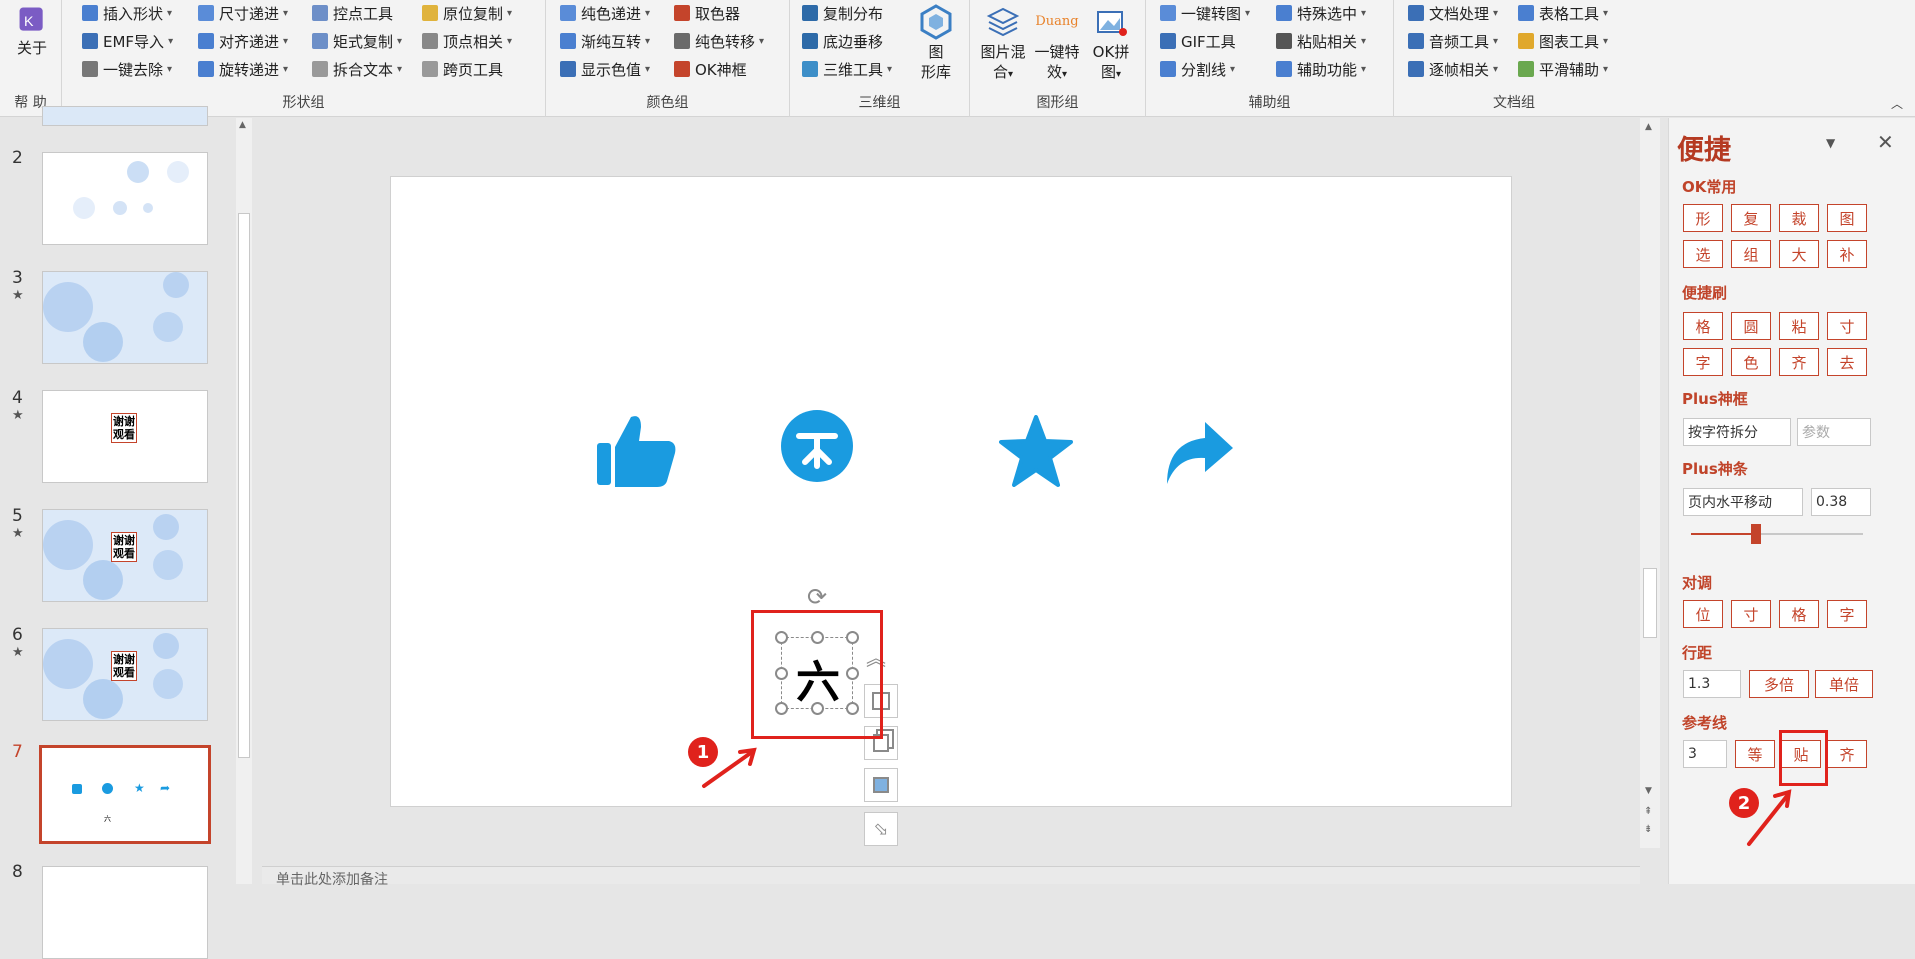 This screenshot has height=959, width=1915. What do you see at coordinates (125, 436) in the screenshot?
I see `slide-thumb-4: 谢谢 观看` at bounding box center [125, 436].